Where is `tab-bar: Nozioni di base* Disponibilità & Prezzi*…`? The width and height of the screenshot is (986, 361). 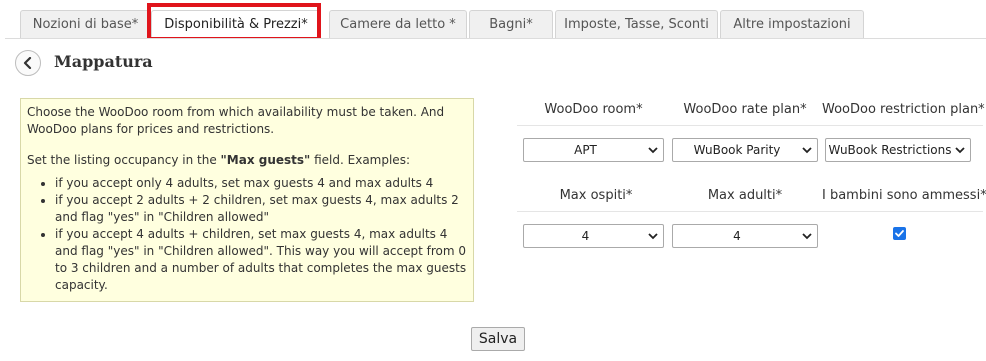 tab-bar: Nozioni di base* Disponibilità & Prezzi*… is located at coordinates (493, 19).